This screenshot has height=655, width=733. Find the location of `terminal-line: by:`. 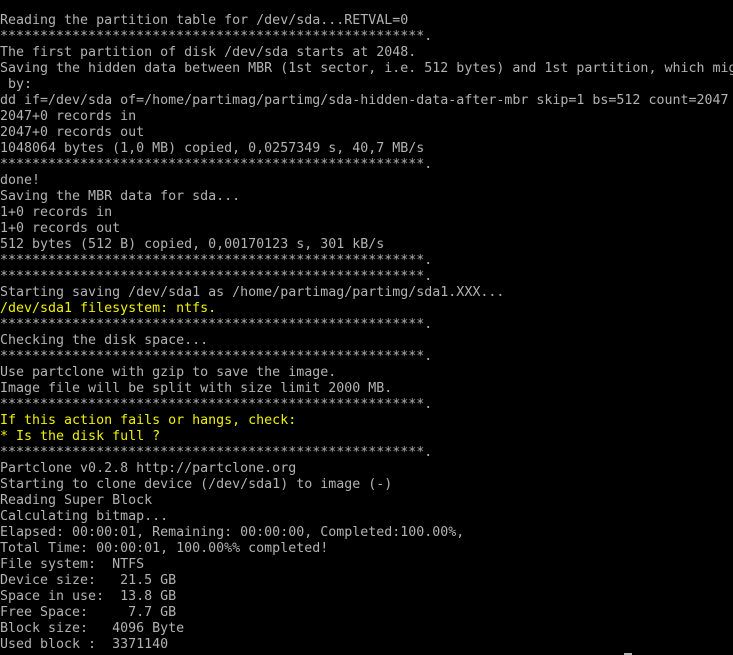

terminal-line: by: is located at coordinates (16, 85).